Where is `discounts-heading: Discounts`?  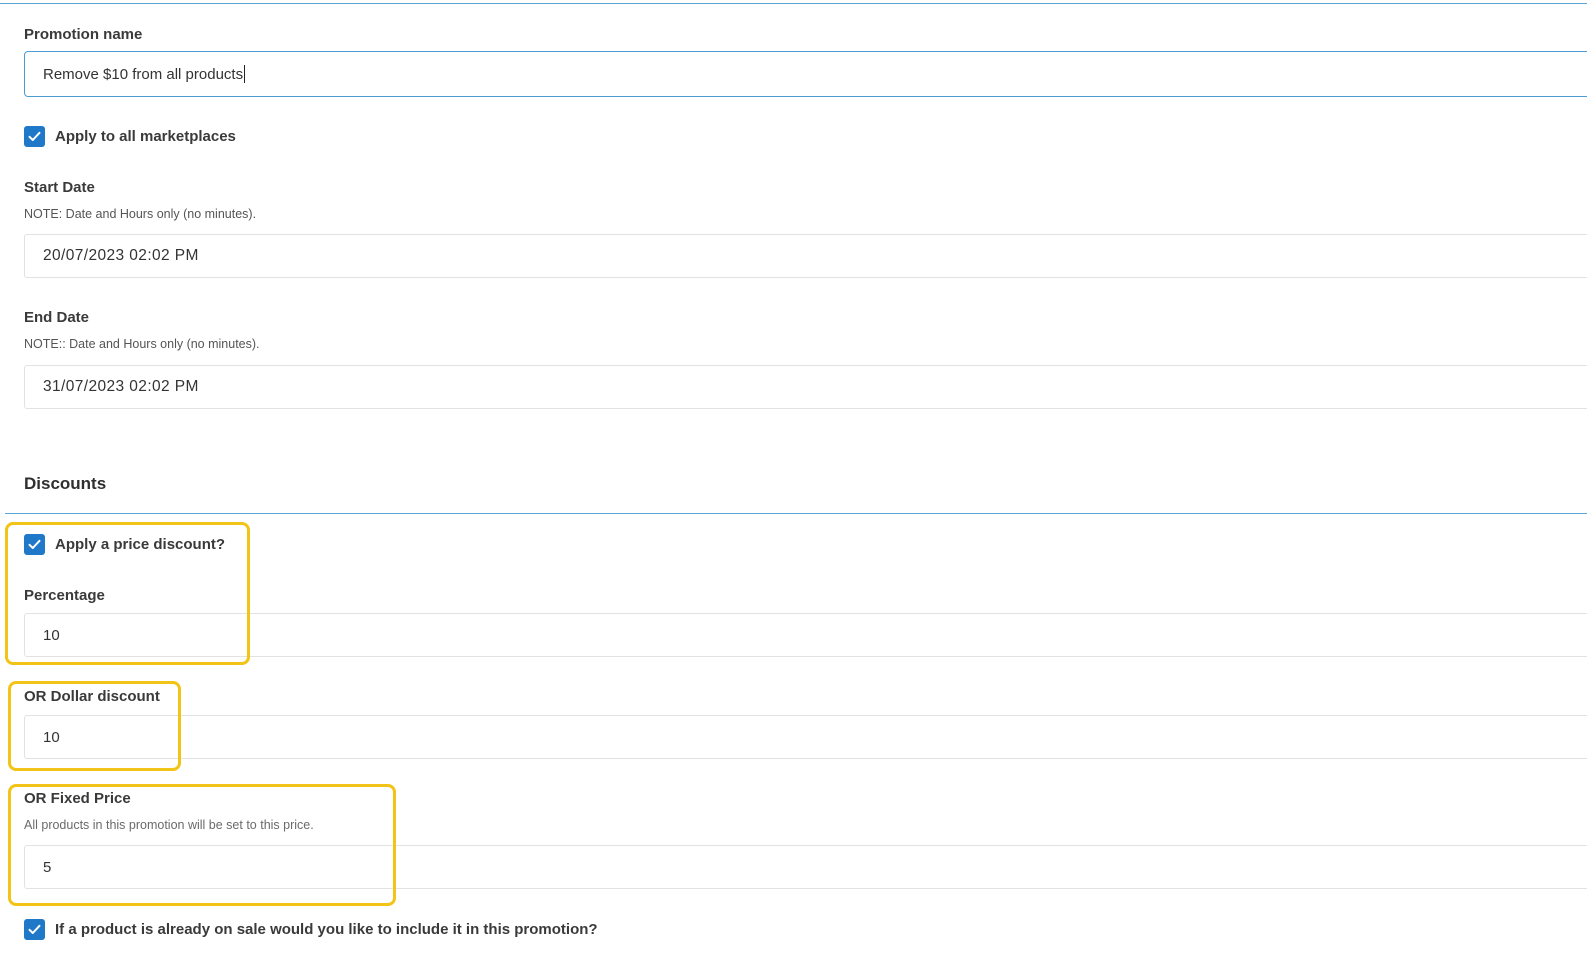
discounts-heading: Discounts is located at coordinates (65, 483).